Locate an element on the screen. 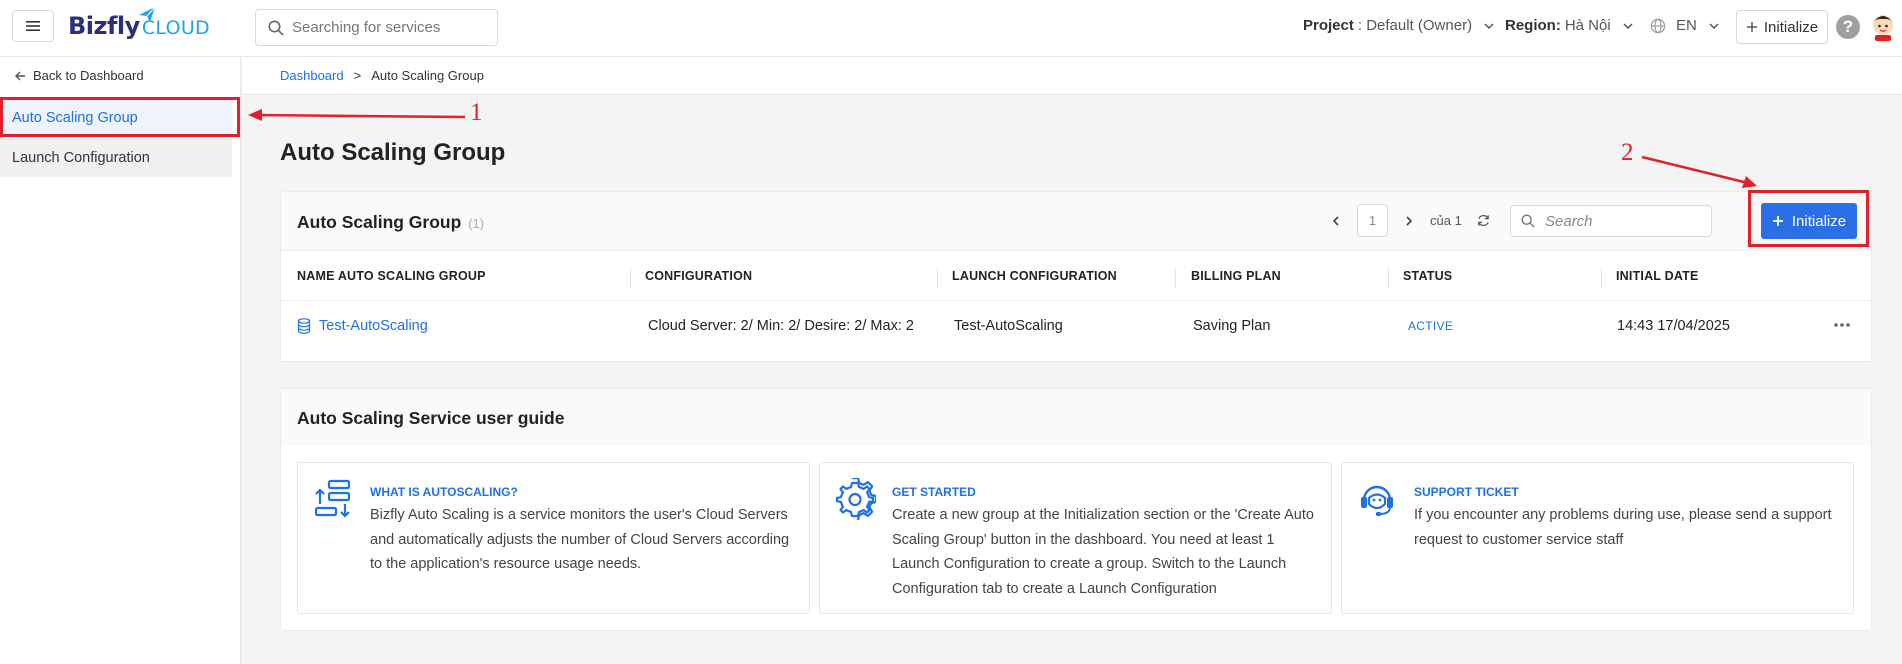  project-selector: Project : Default (Owner) is located at coordinates (1399, 25).